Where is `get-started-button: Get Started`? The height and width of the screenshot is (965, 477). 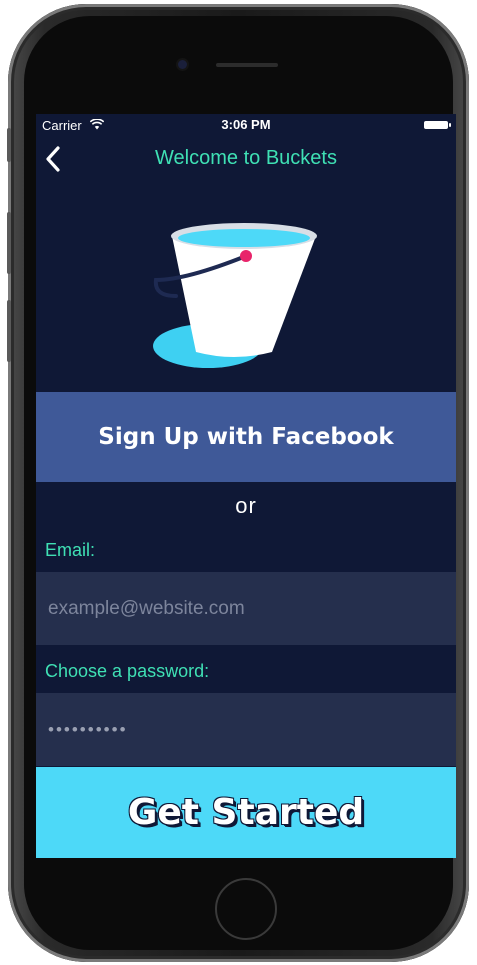
get-started-button: Get Started is located at coordinates (246, 812).